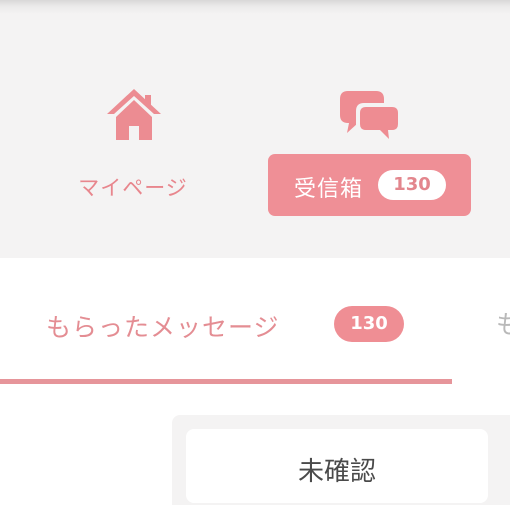 The image size is (510, 505). Describe the element at coordinates (503, 325) in the screenshot. I see `tab-next-partial: も` at that location.